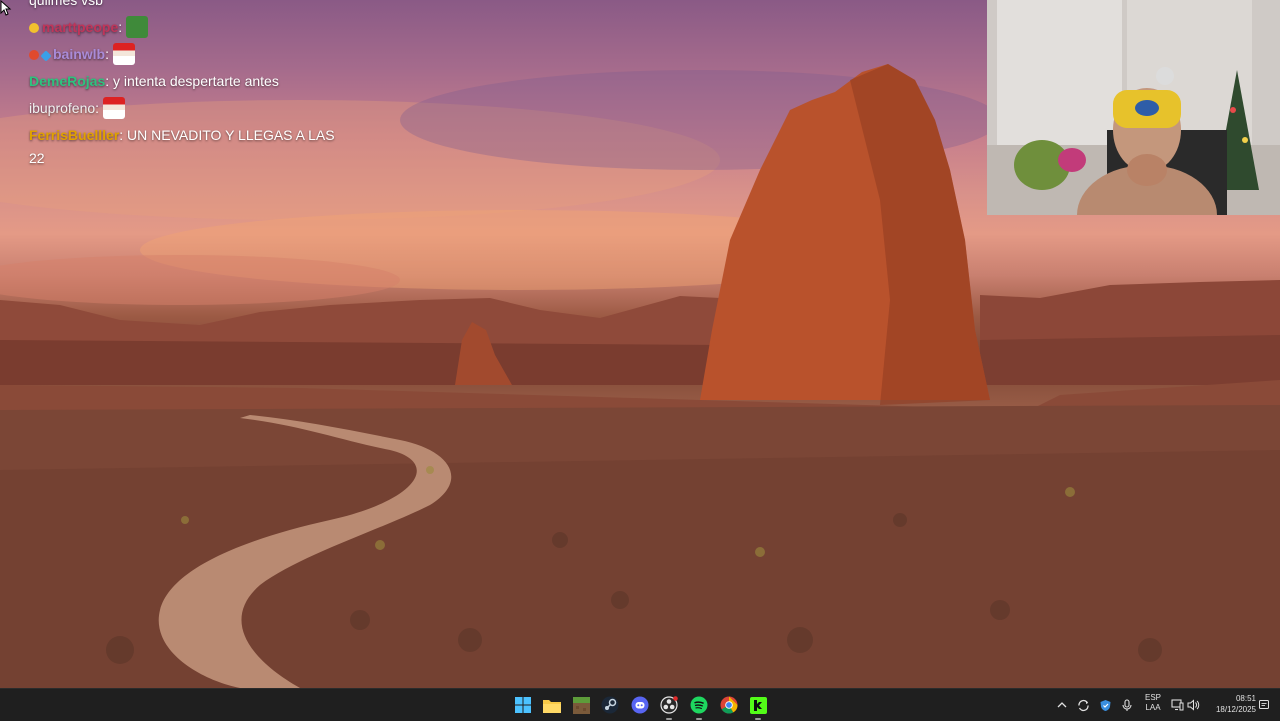 Image resolution: width=1280 pixels, height=721 pixels. What do you see at coordinates (581, 705) in the screenshot?
I see `minecraft-icon` at bounding box center [581, 705].